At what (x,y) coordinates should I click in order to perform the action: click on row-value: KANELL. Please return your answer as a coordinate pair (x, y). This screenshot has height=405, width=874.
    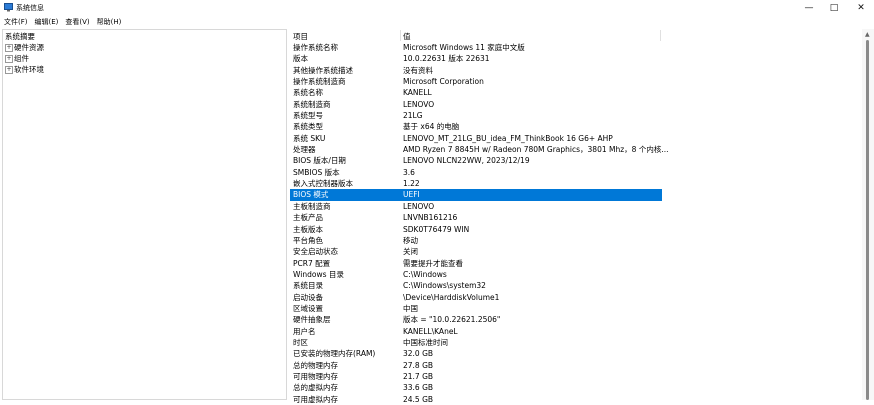
    Looking at the image, I should click on (417, 93).